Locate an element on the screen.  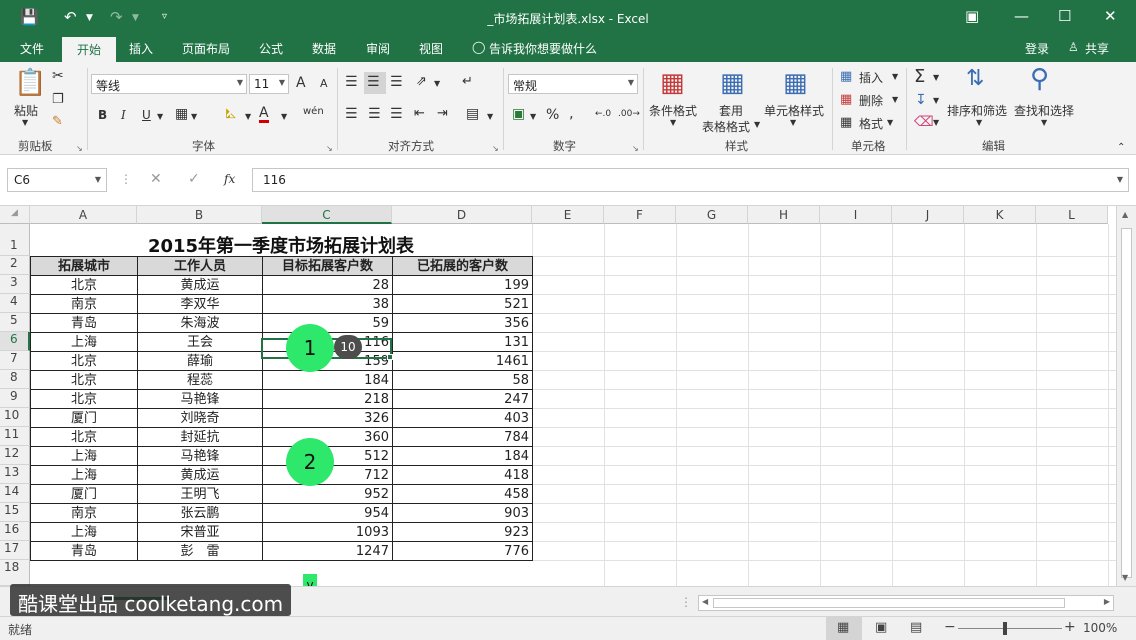
font-size-select: 11 ▼ is located at coordinates (269, 84).